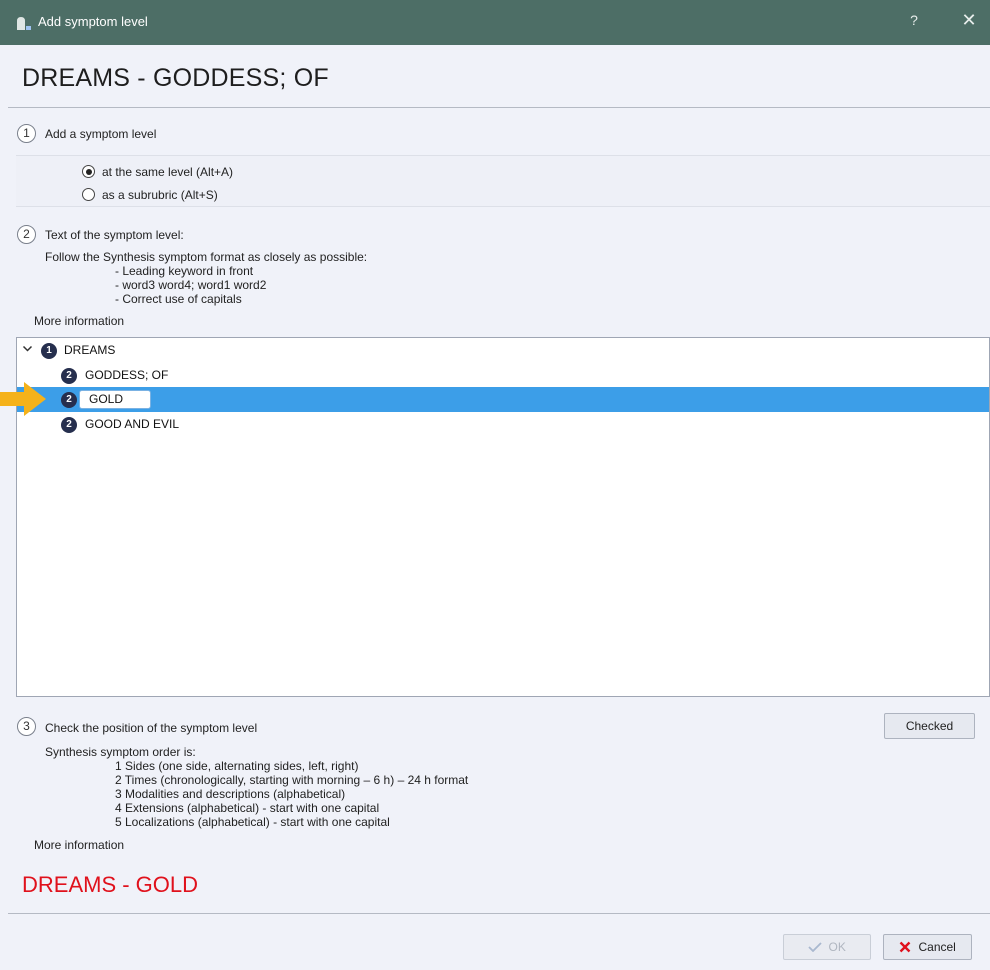 The width and height of the screenshot is (990, 970). Describe the element at coordinates (110, 884) in the screenshot. I see `result-preview: DREAMS - GOLD` at that location.